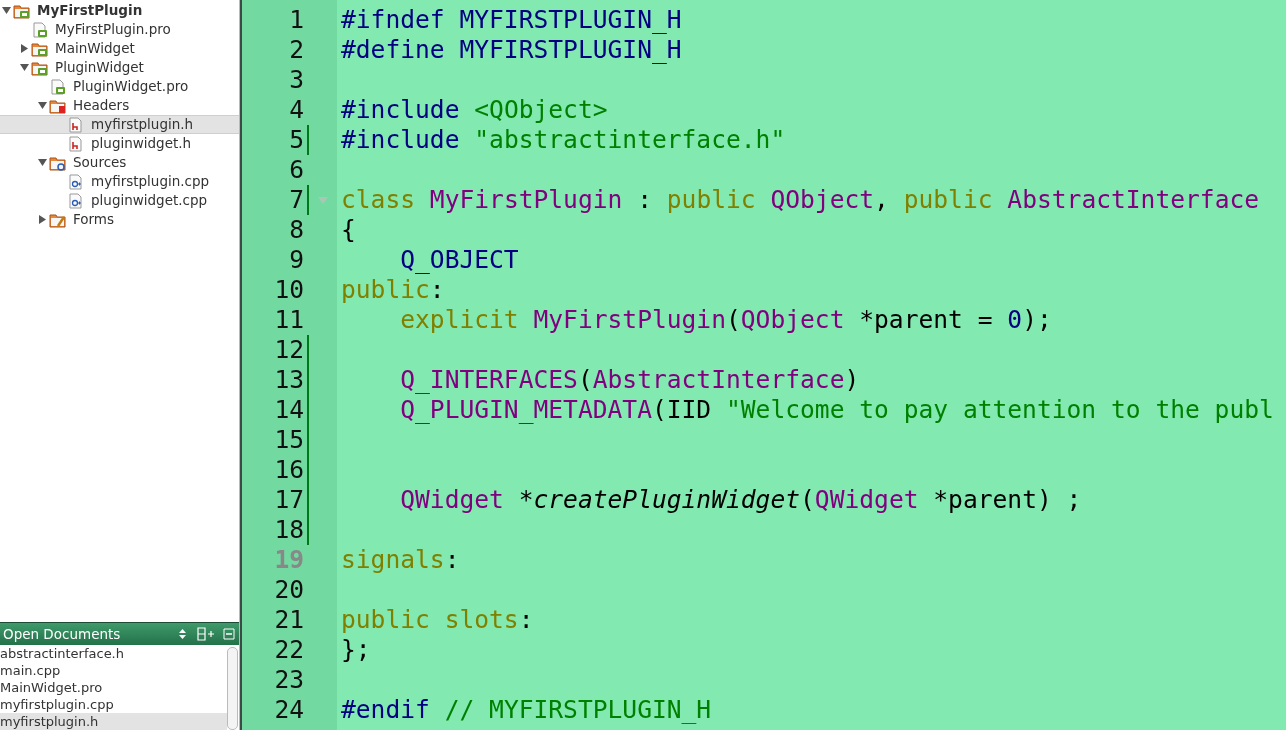 This screenshot has height=730, width=1286. What do you see at coordinates (119, 10) in the screenshot?
I see `tree-item: MyFirstPlugin` at bounding box center [119, 10].